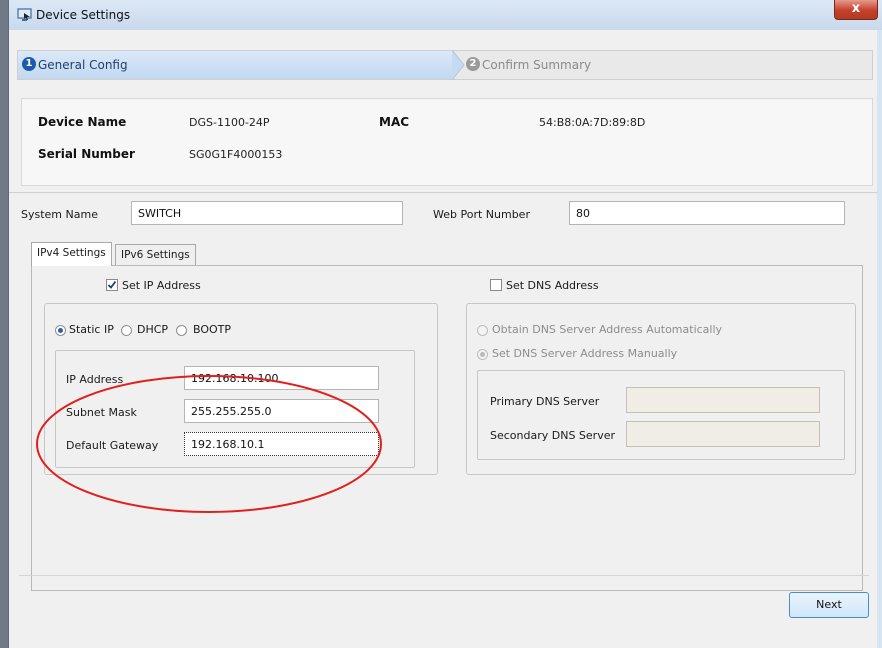  Describe the element at coordinates (545, 401) in the screenshot. I see `primary-dns-label: Primary DNS Server` at that location.